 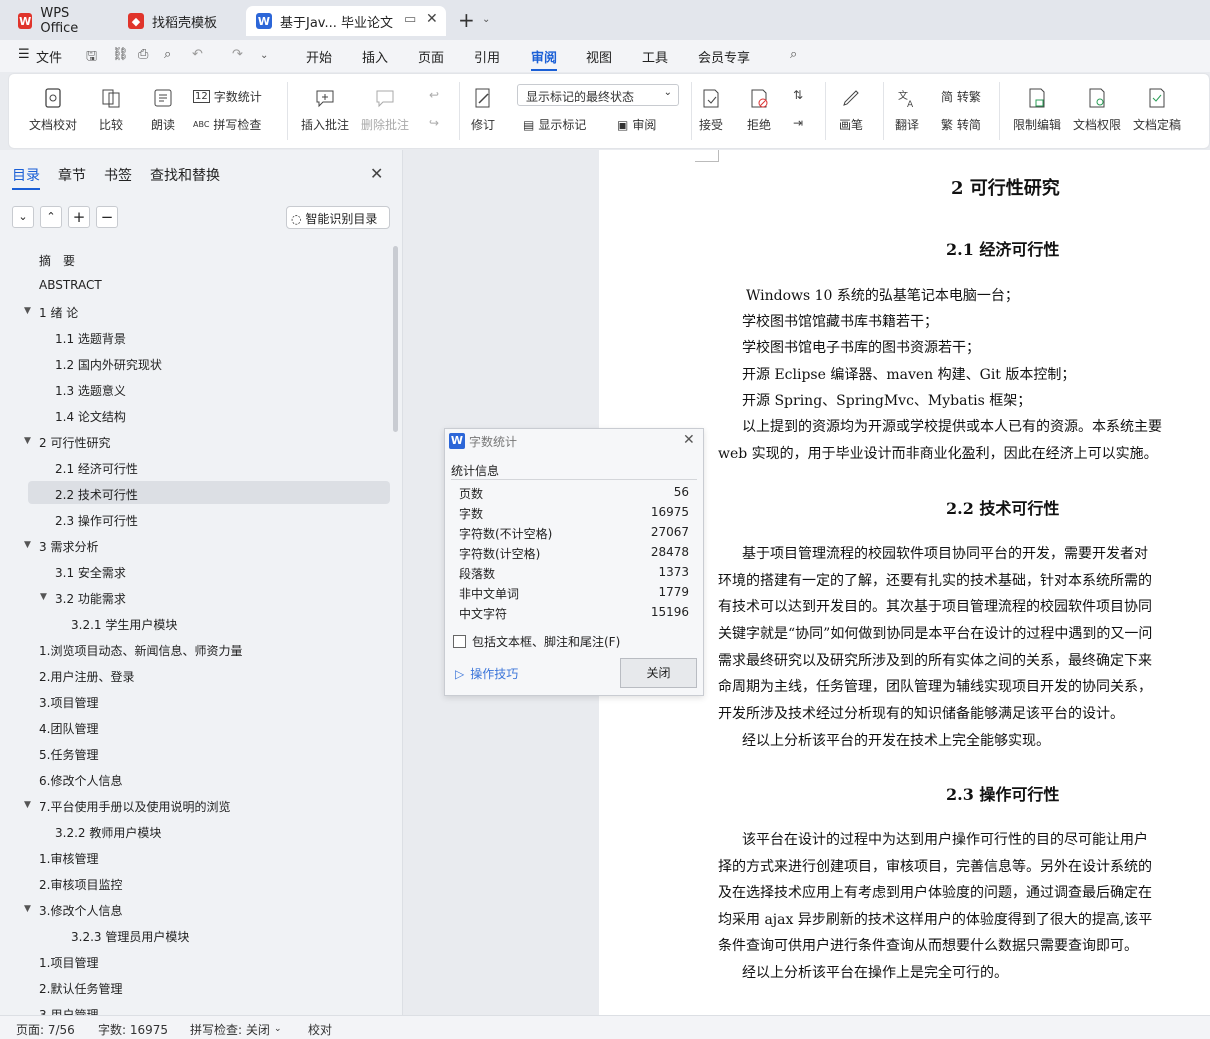 I want to click on next-change-icon: ⇥, so click(x=798, y=123).